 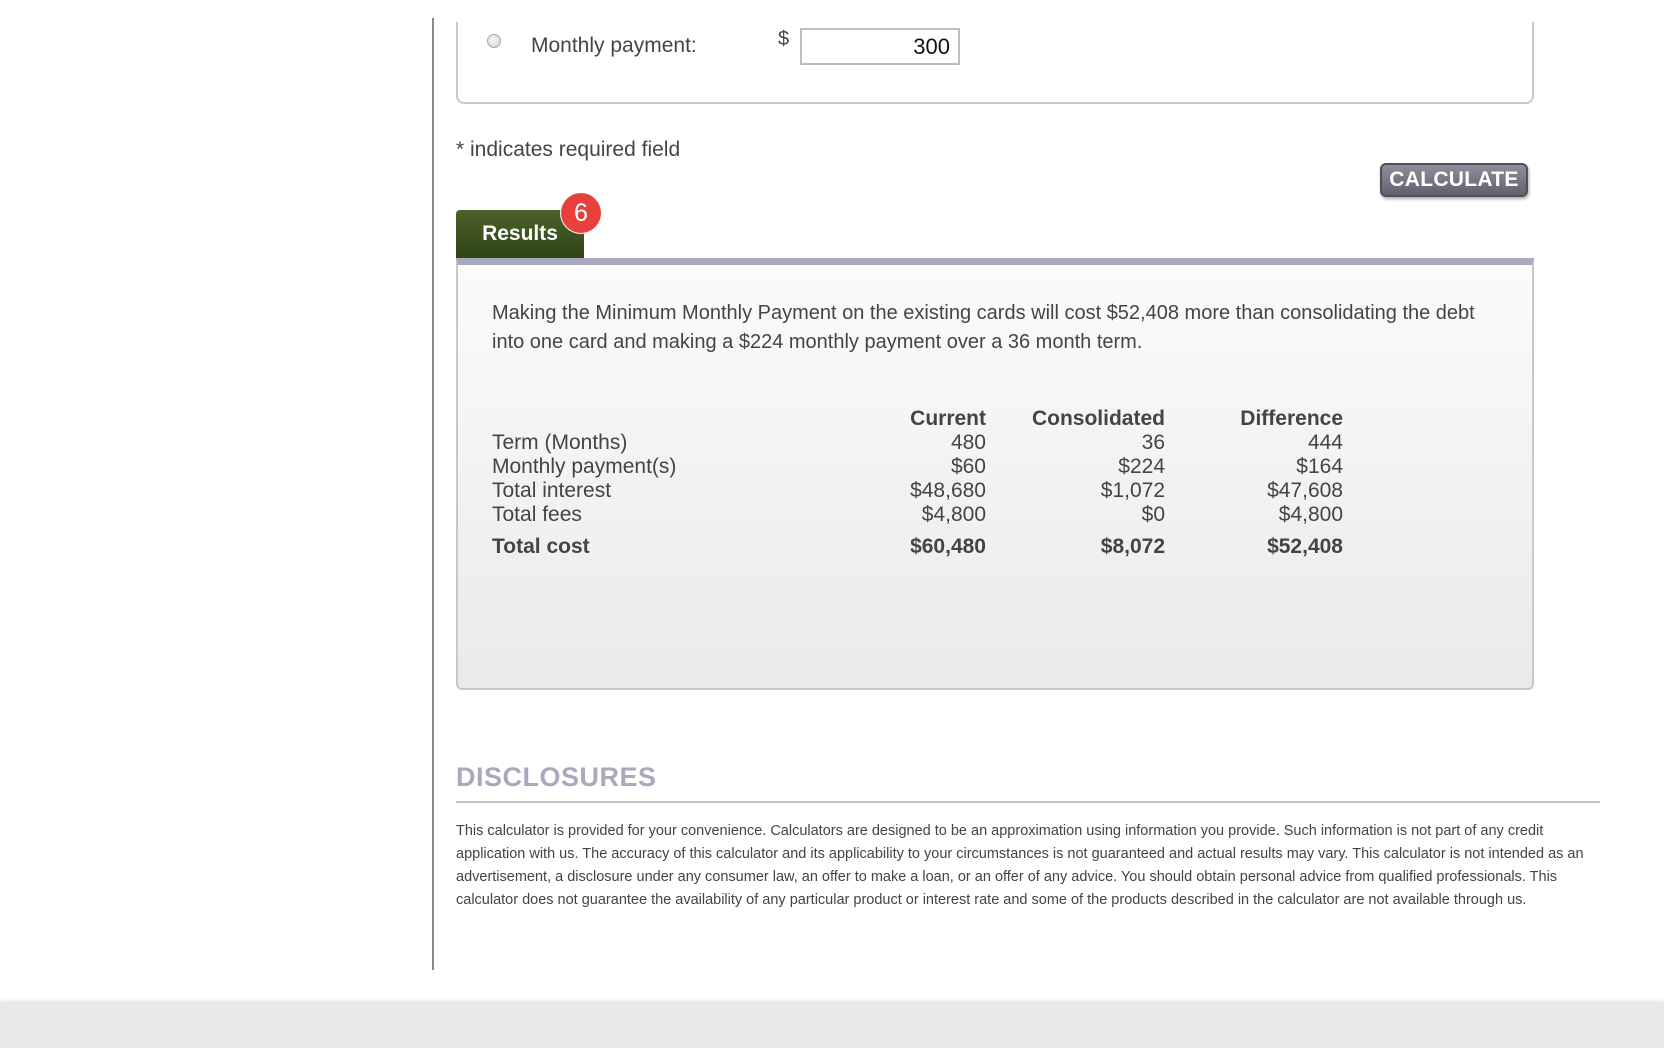 What do you see at coordinates (1291, 418) in the screenshot?
I see `header-difference: Difference` at bounding box center [1291, 418].